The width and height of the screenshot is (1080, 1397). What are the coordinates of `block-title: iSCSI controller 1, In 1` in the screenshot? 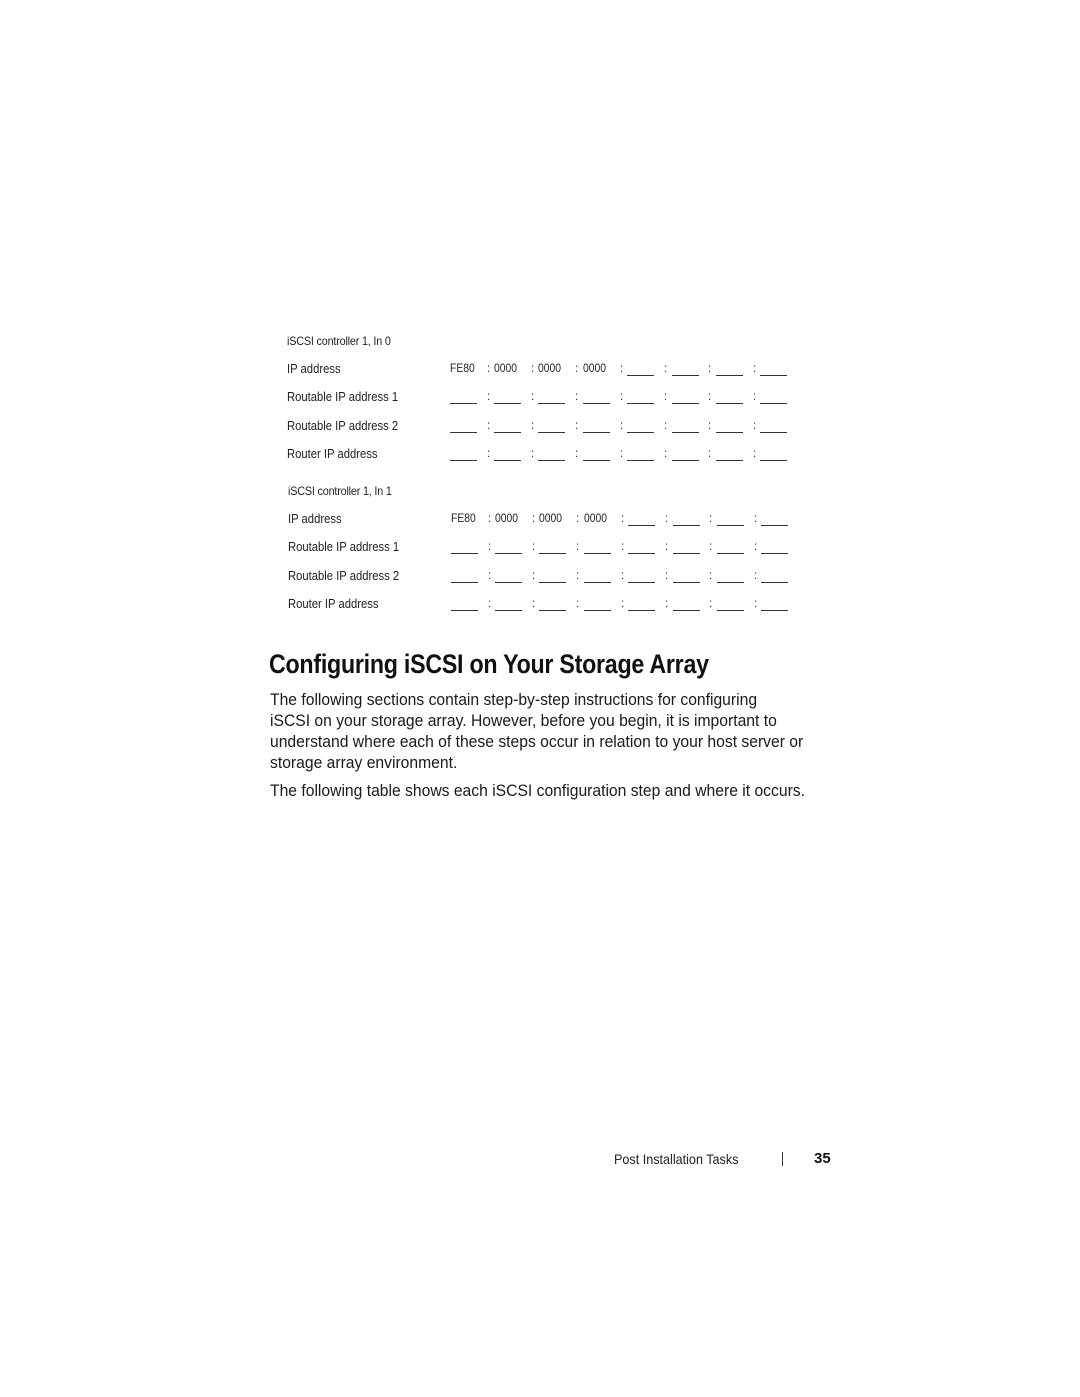 It's located at (340, 491).